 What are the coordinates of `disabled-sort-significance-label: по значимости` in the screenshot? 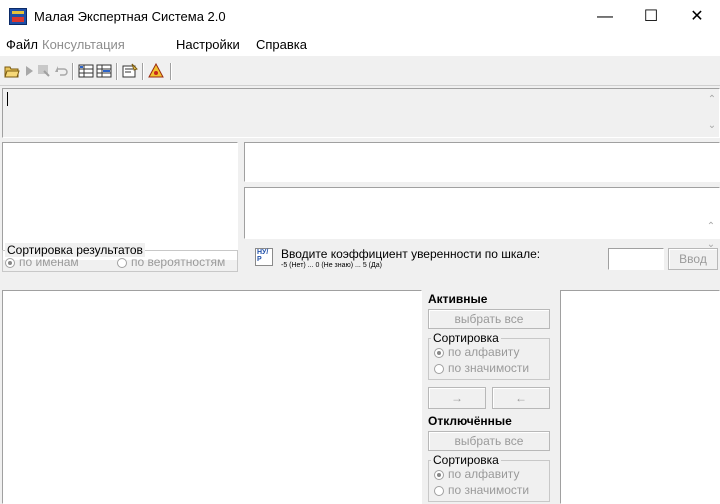 It's located at (489, 490).